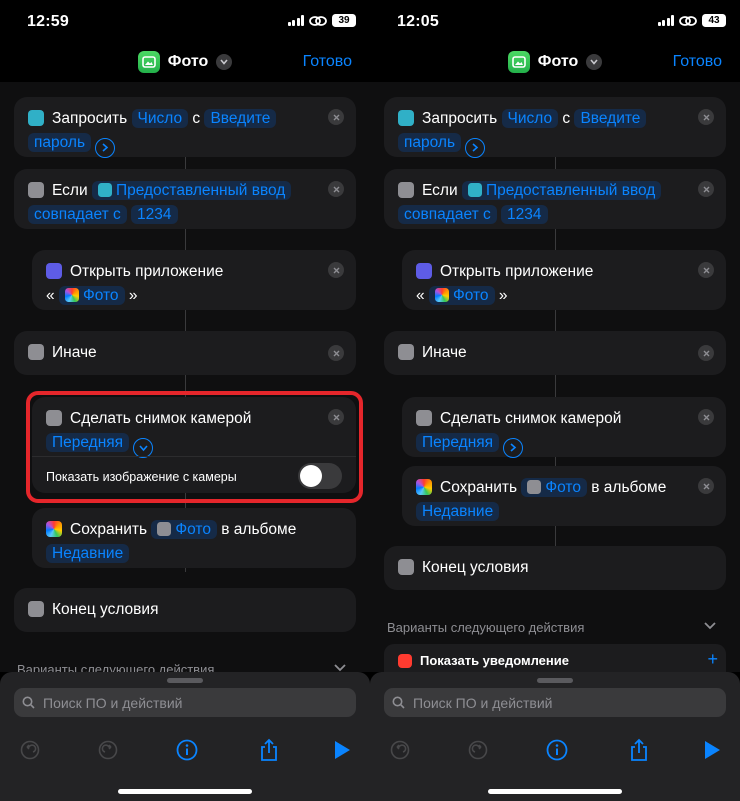  What do you see at coordinates (36, 190) in the screenshot?
I see `if-icon` at bounding box center [36, 190].